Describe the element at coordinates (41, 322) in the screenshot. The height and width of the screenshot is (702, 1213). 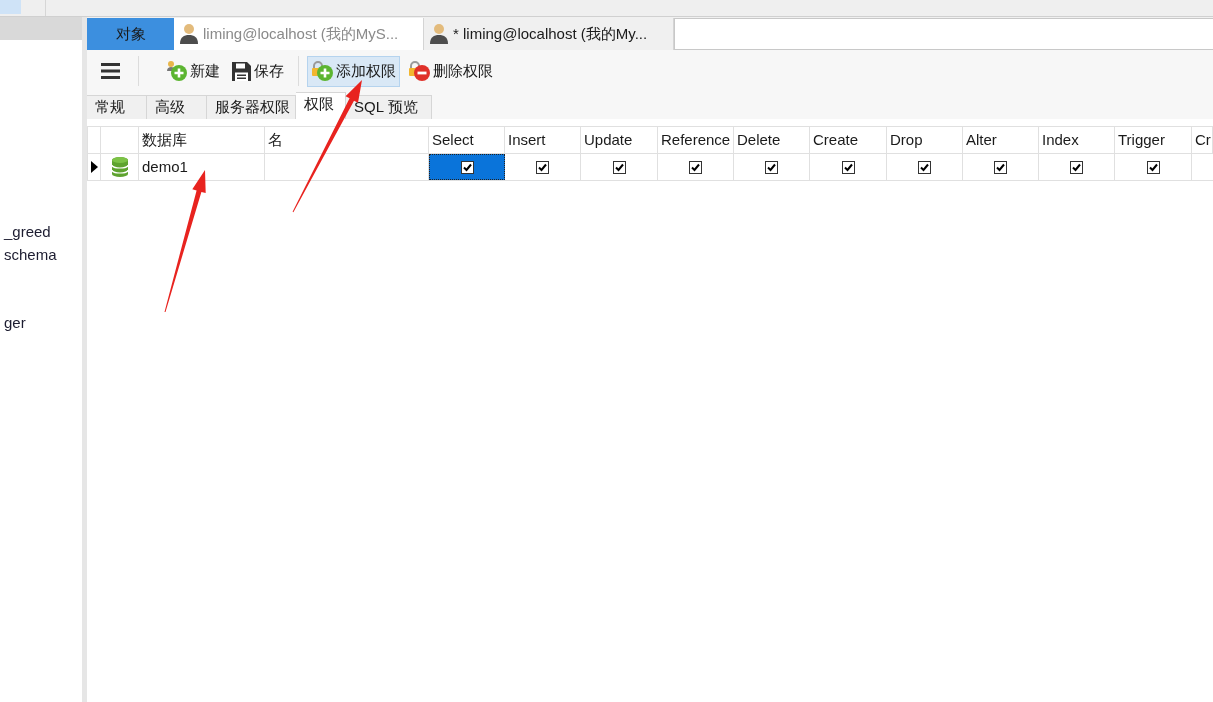
I see `sidebar-item: ger` at that location.